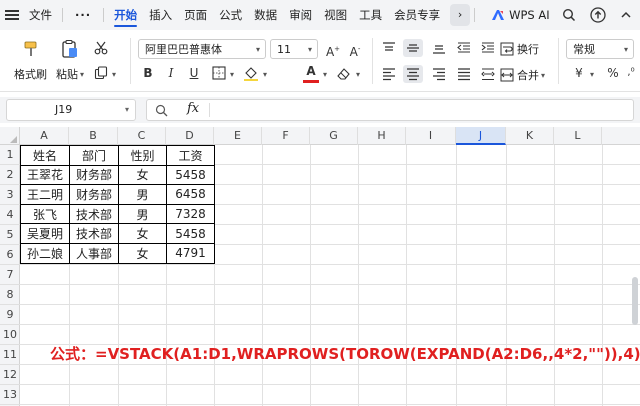 The height and width of the screenshot is (406, 640). Describe the element at coordinates (265, 15) in the screenshot. I see `tab-data: 数据` at that location.